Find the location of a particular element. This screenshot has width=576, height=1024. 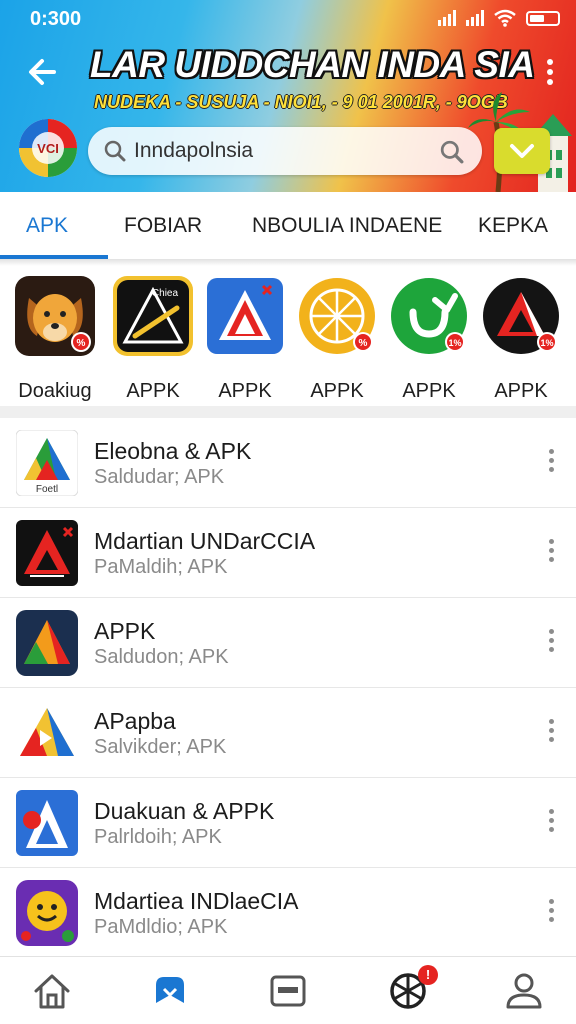

notification-badge: ! is located at coordinates (428, 975).